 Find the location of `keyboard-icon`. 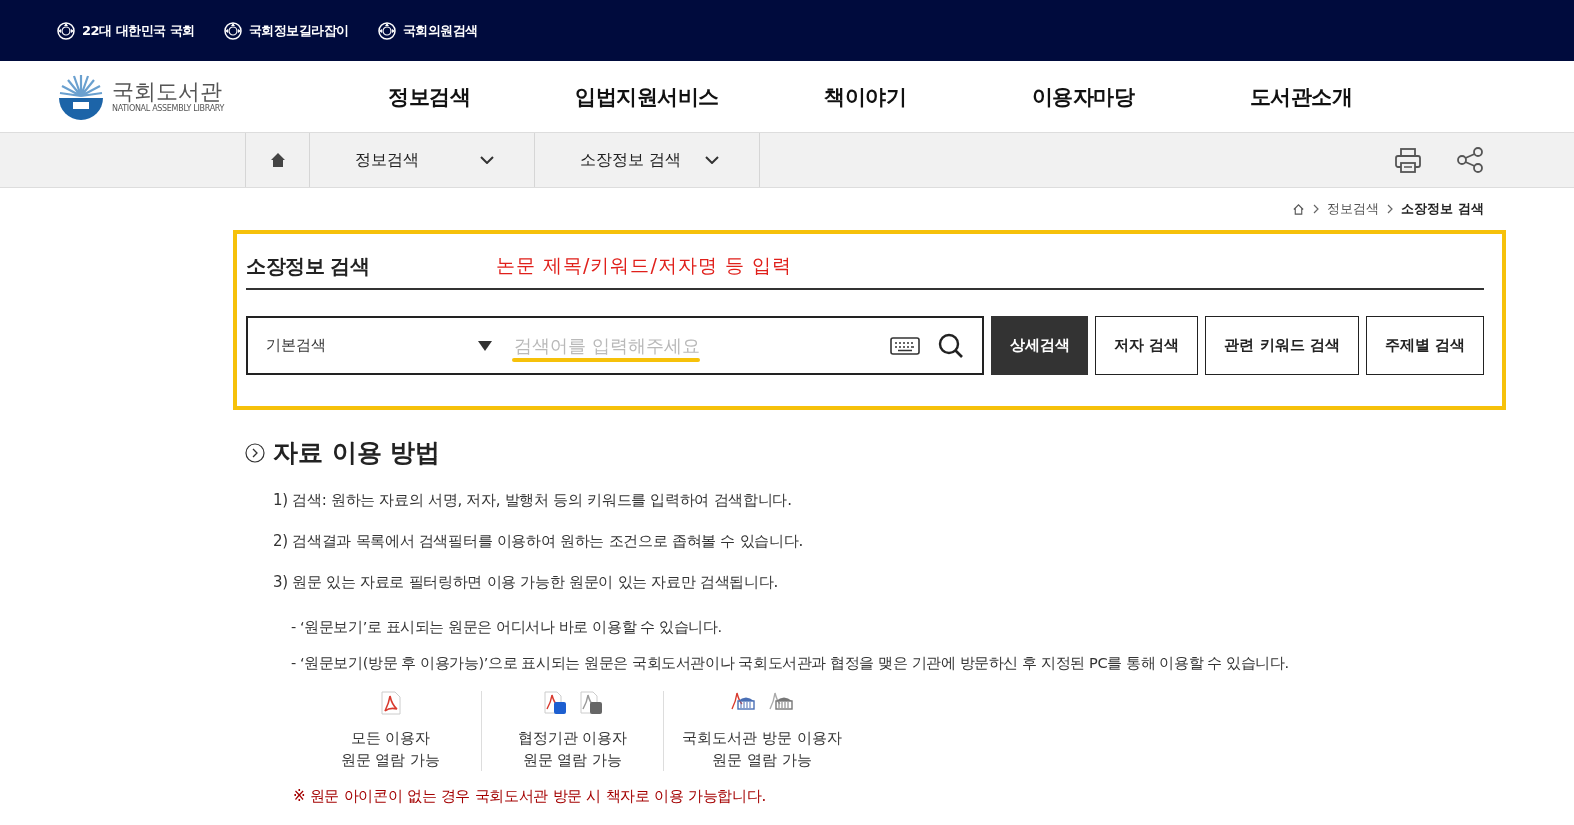

keyboard-icon is located at coordinates (905, 345).